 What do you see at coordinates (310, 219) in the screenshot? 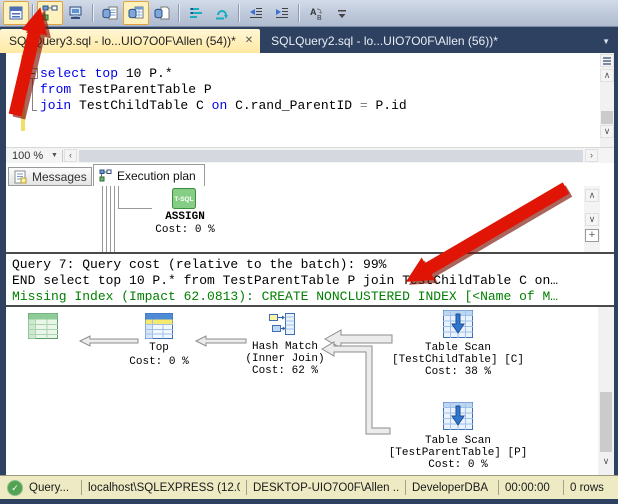
I see `execution-plan-top-pane: T-SQL ASSIGN Cost: 0 % ∧ ∨ +` at bounding box center [310, 219].